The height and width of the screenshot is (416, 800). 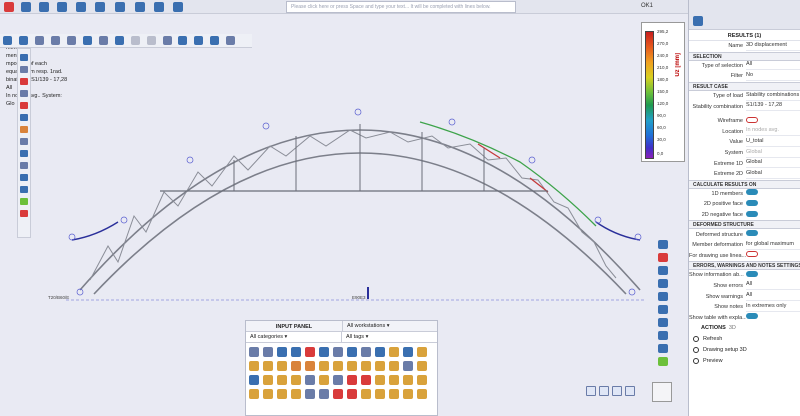 What do you see at coordinates (617, 391) in the screenshot?
I see `pan-view-icon` at bounding box center [617, 391].